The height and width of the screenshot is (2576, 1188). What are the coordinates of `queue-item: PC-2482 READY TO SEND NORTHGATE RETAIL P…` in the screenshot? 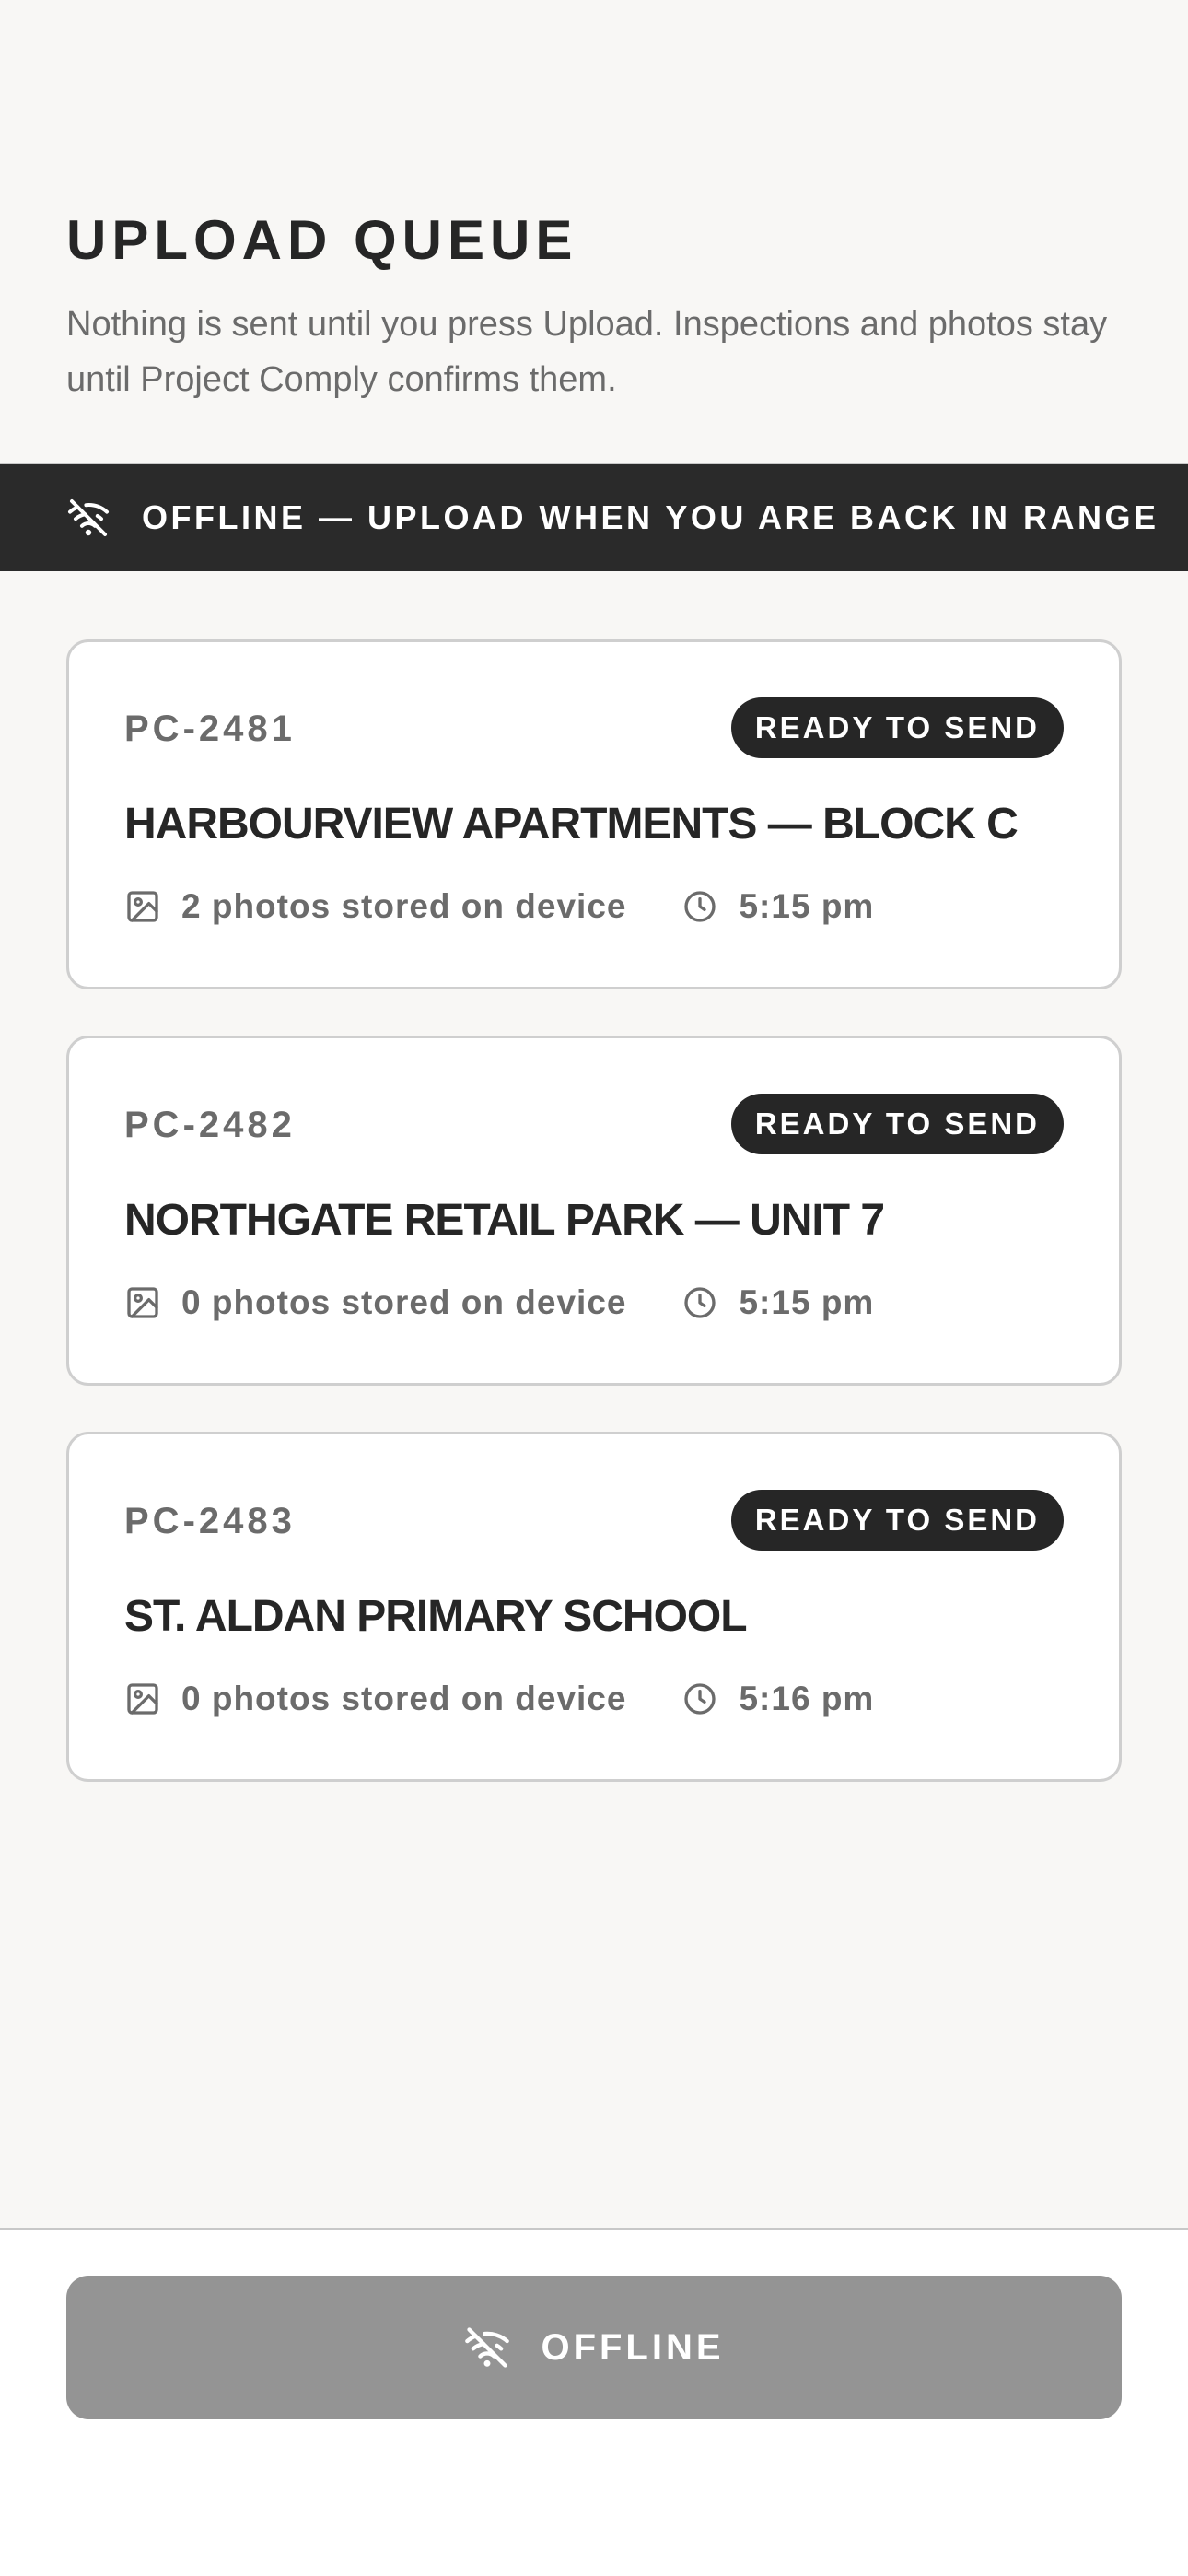 It's located at (594, 1211).